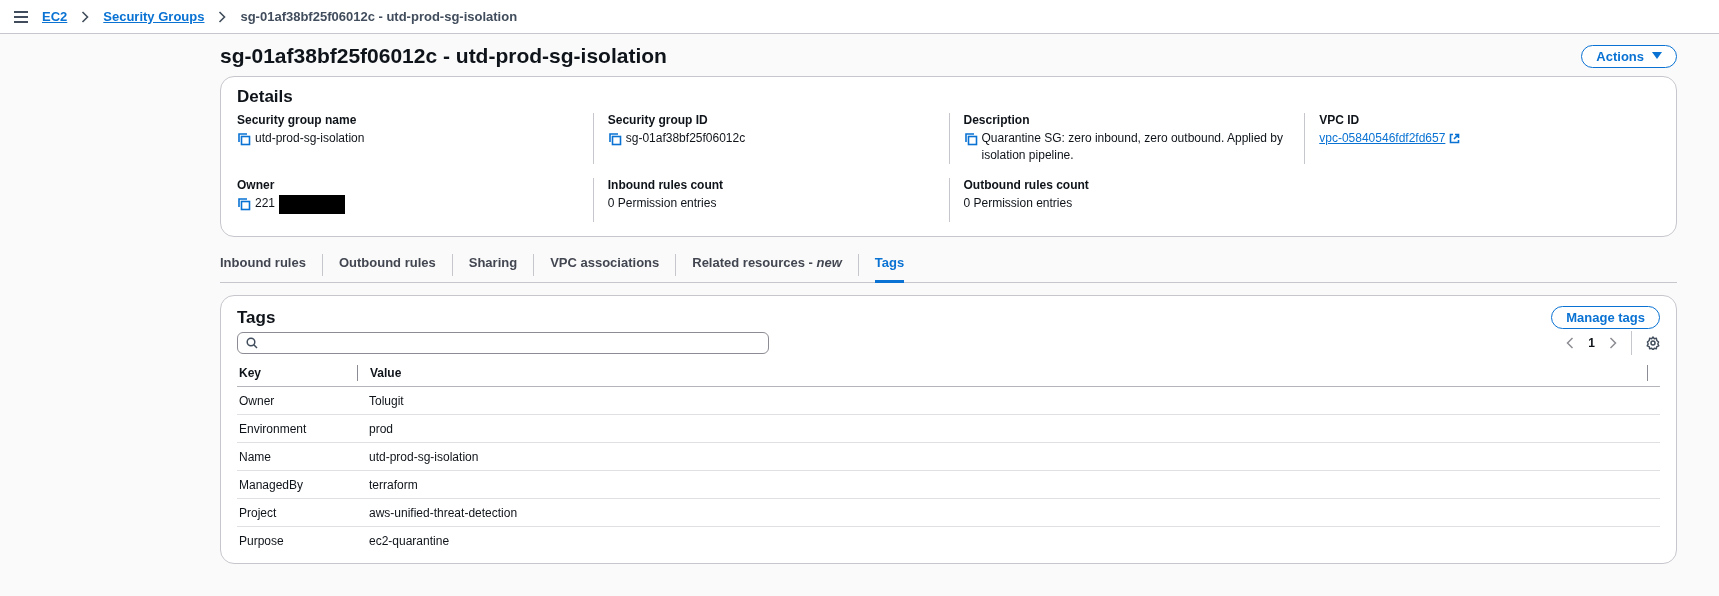 This screenshot has width=1719, height=596. Describe the element at coordinates (605, 265) in the screenshot. I see `tab: VPC associations` at that location.